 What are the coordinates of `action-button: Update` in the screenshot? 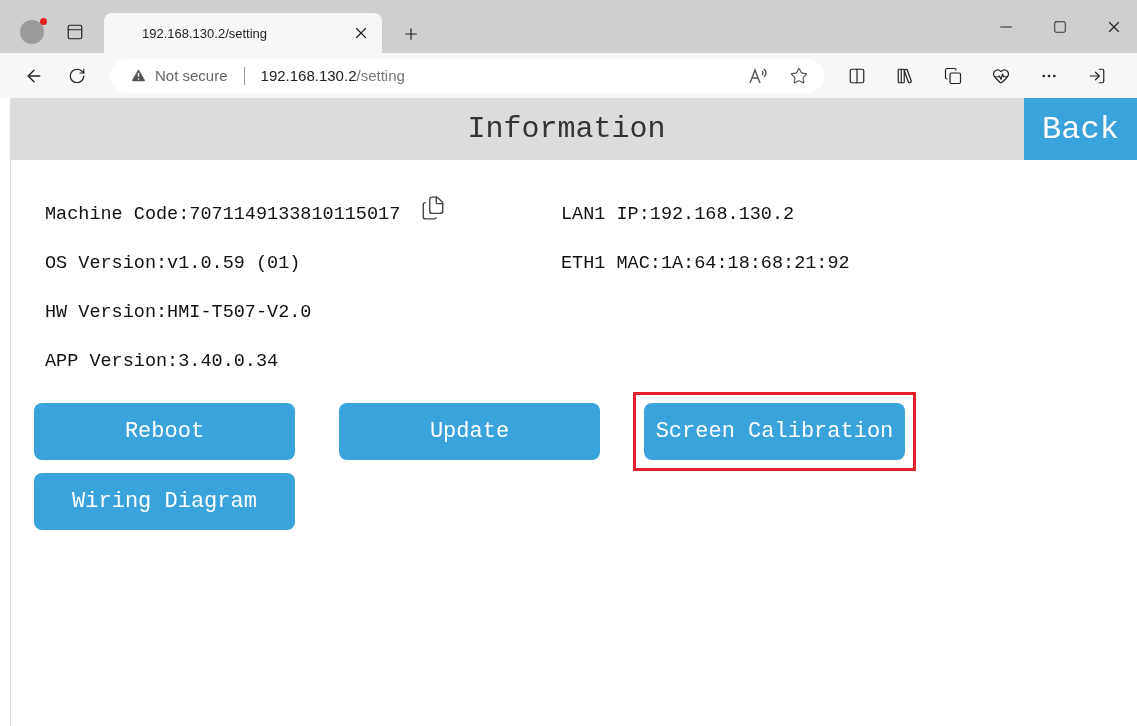 It's located at (469, 431).